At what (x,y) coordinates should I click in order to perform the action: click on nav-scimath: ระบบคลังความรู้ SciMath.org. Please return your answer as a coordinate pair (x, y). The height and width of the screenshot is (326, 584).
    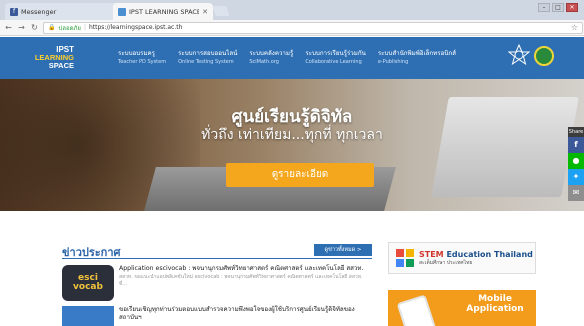
    Looking at the image, I should click on (271, 58).